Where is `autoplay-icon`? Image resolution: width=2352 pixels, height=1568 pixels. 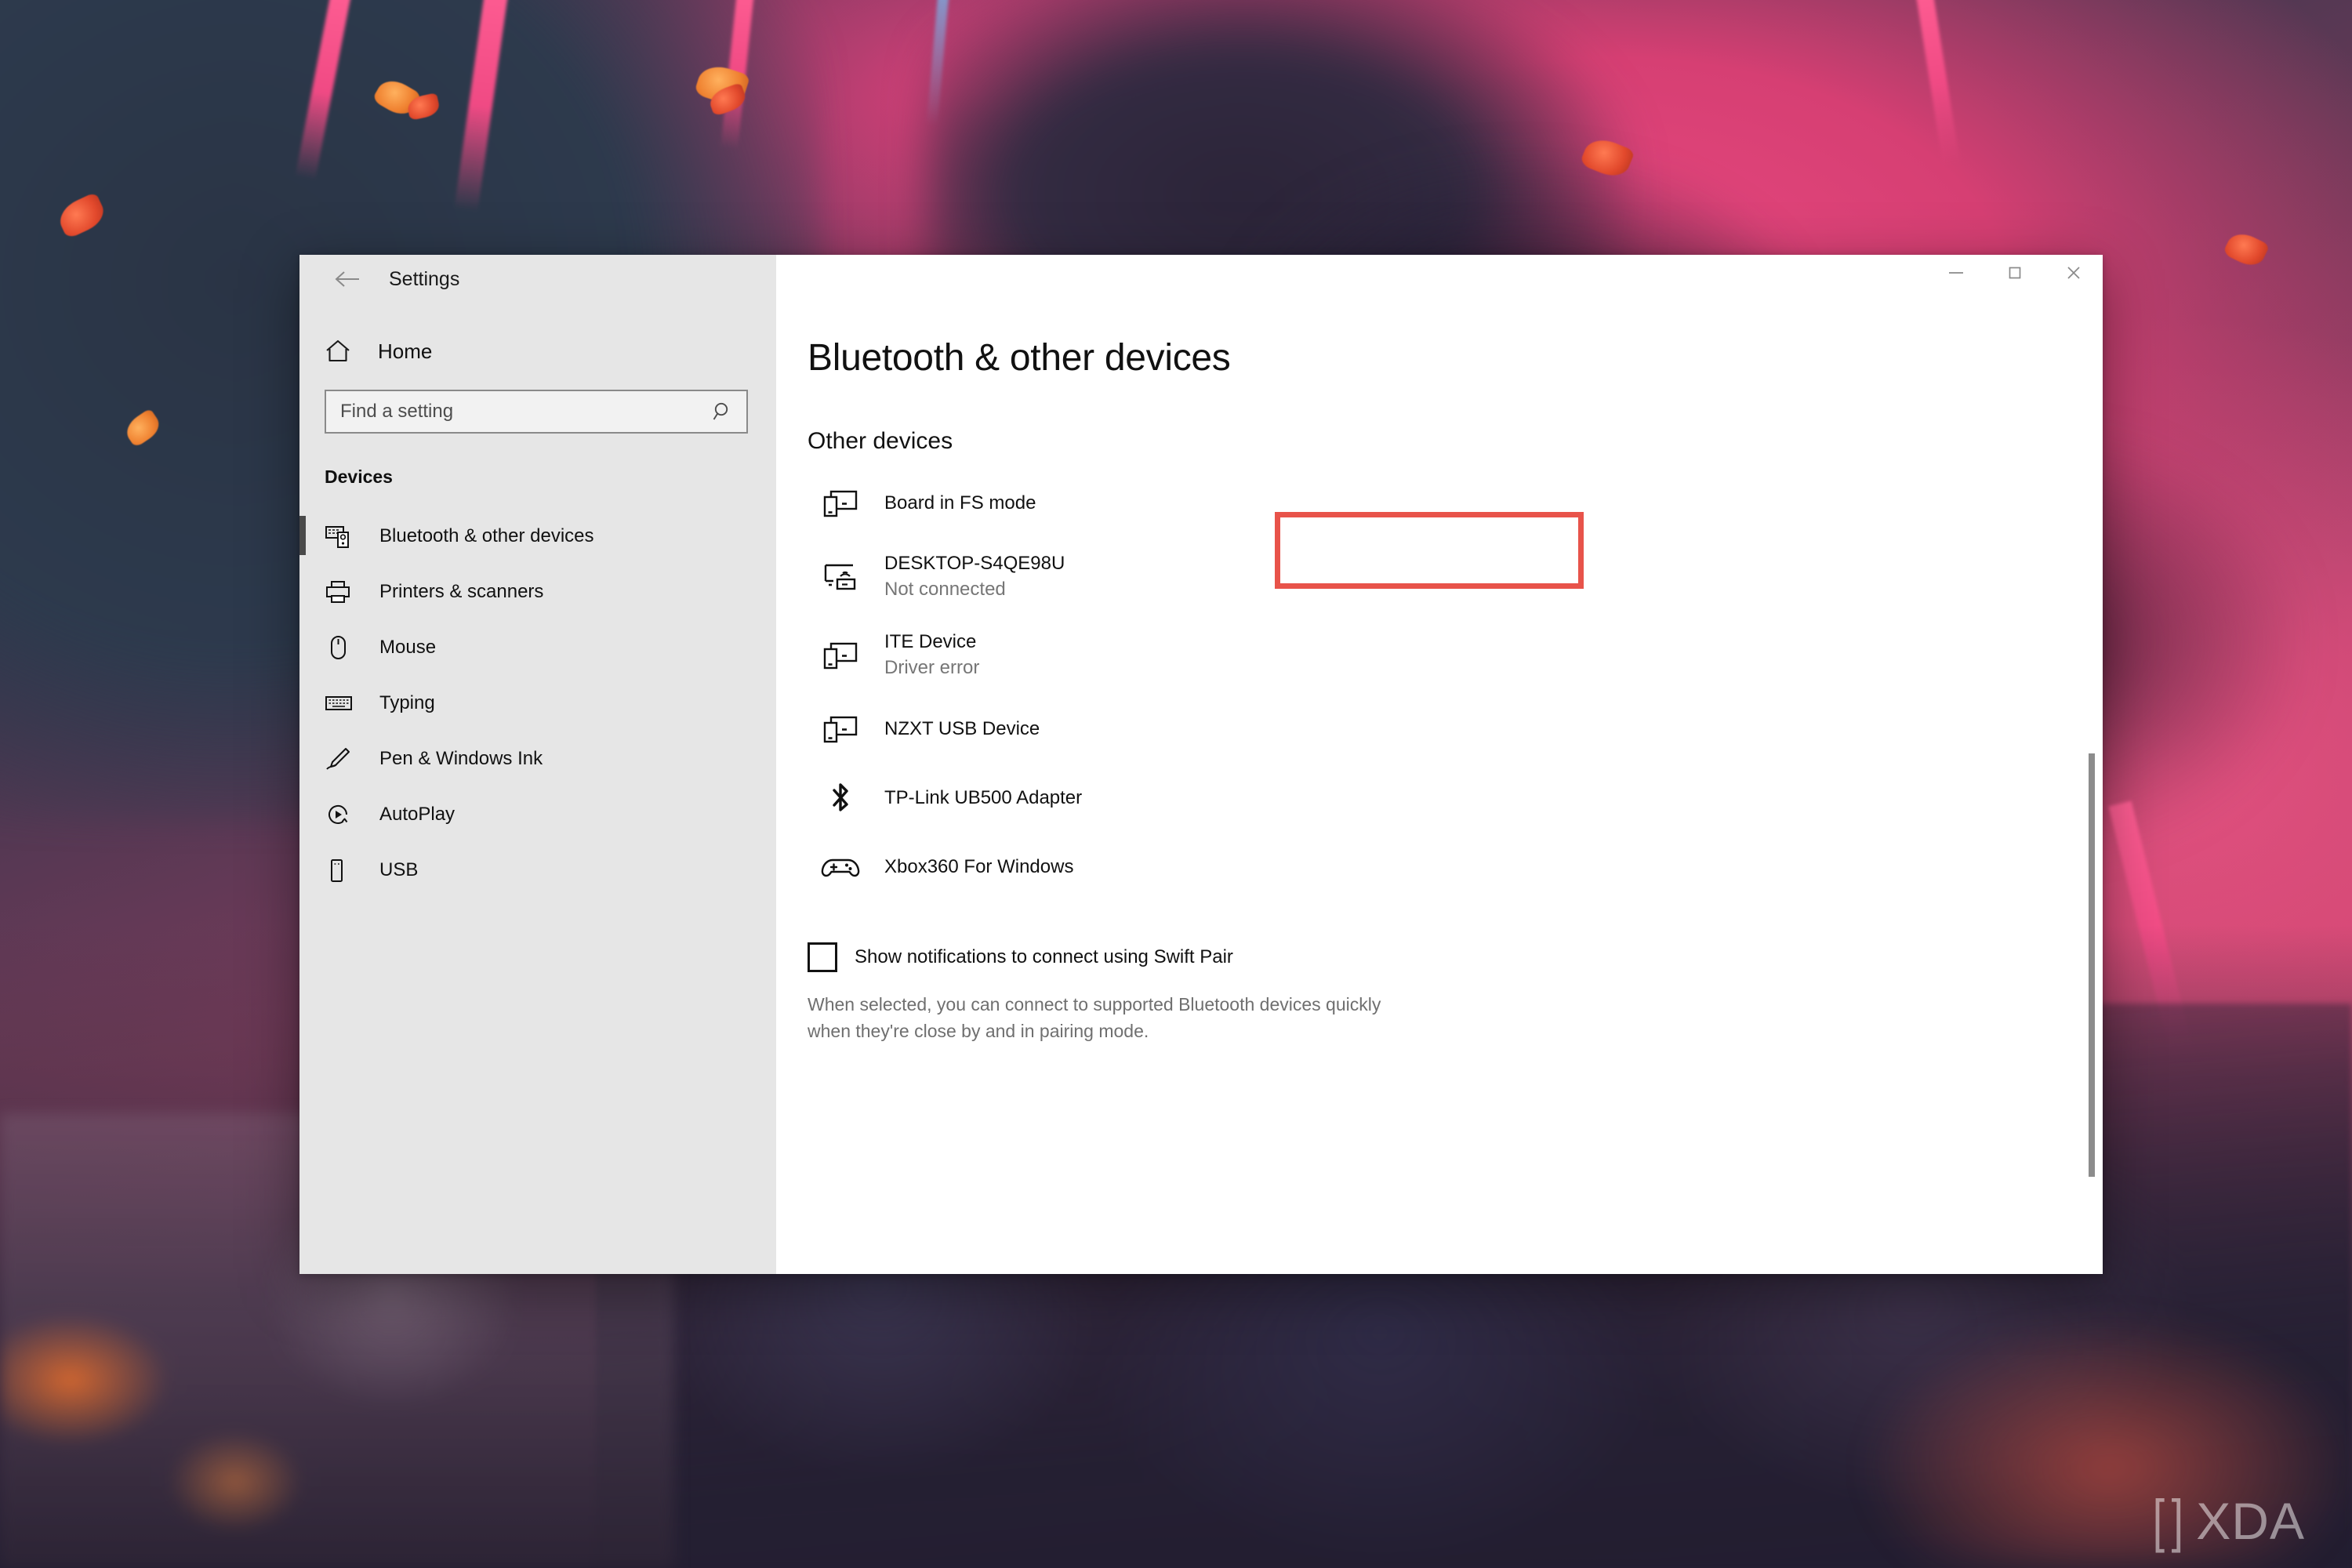
autoplay-icon is located at coordinates (346, 815).